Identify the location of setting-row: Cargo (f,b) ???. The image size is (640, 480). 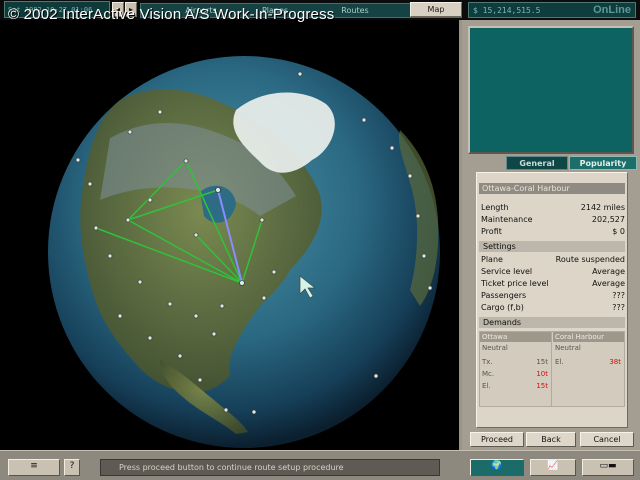
(553, 308).